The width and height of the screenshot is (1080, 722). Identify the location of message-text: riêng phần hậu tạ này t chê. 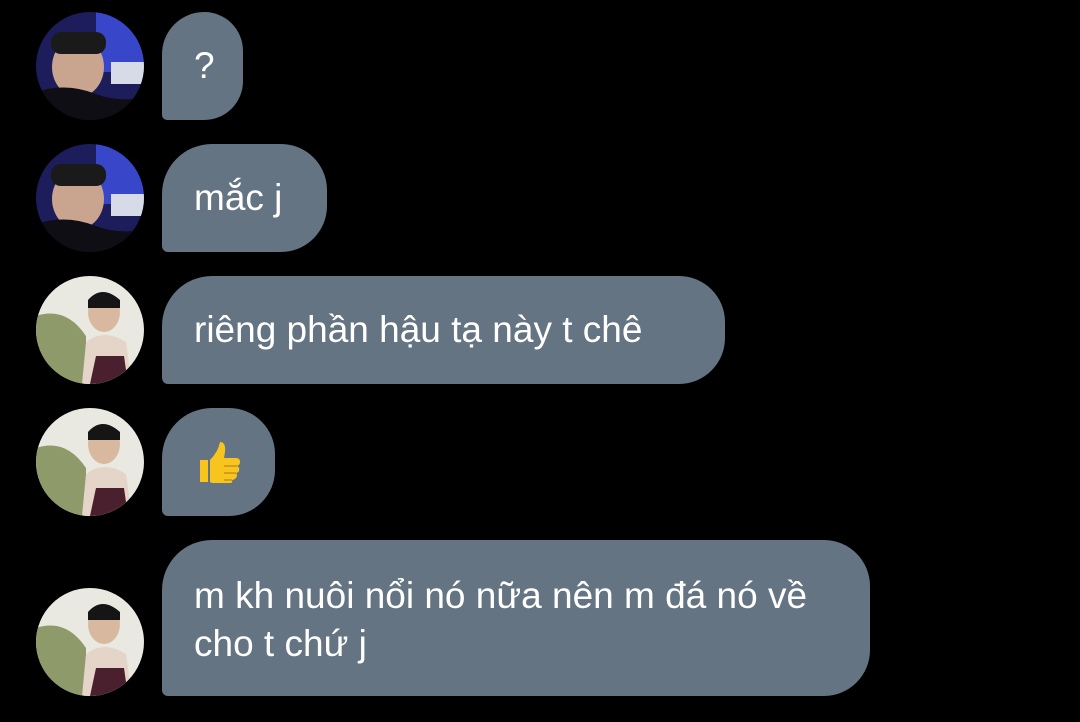
(418, 329).